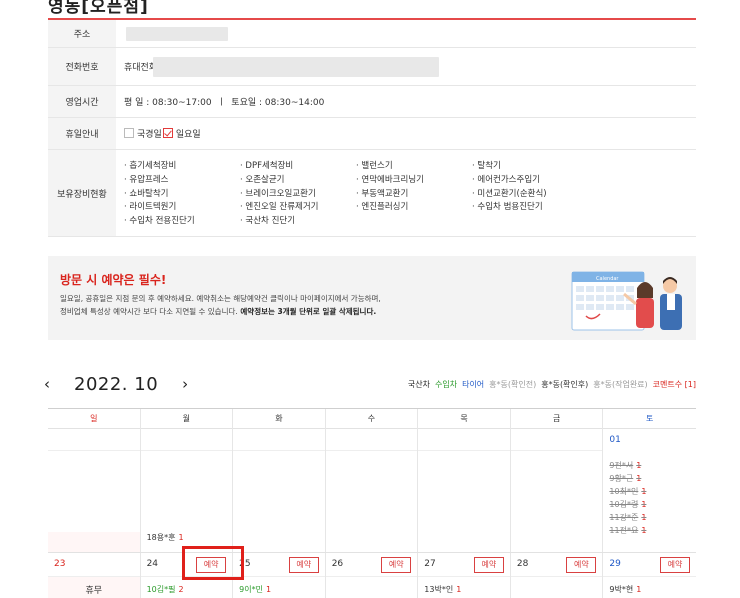 The width and height of the screenshot is (740, 598). What do you see at coordinates (187, 575) in the screenshot?
I see `day-cell-24: 24 예약 10김*필 2` at bounding box center [187, 575].